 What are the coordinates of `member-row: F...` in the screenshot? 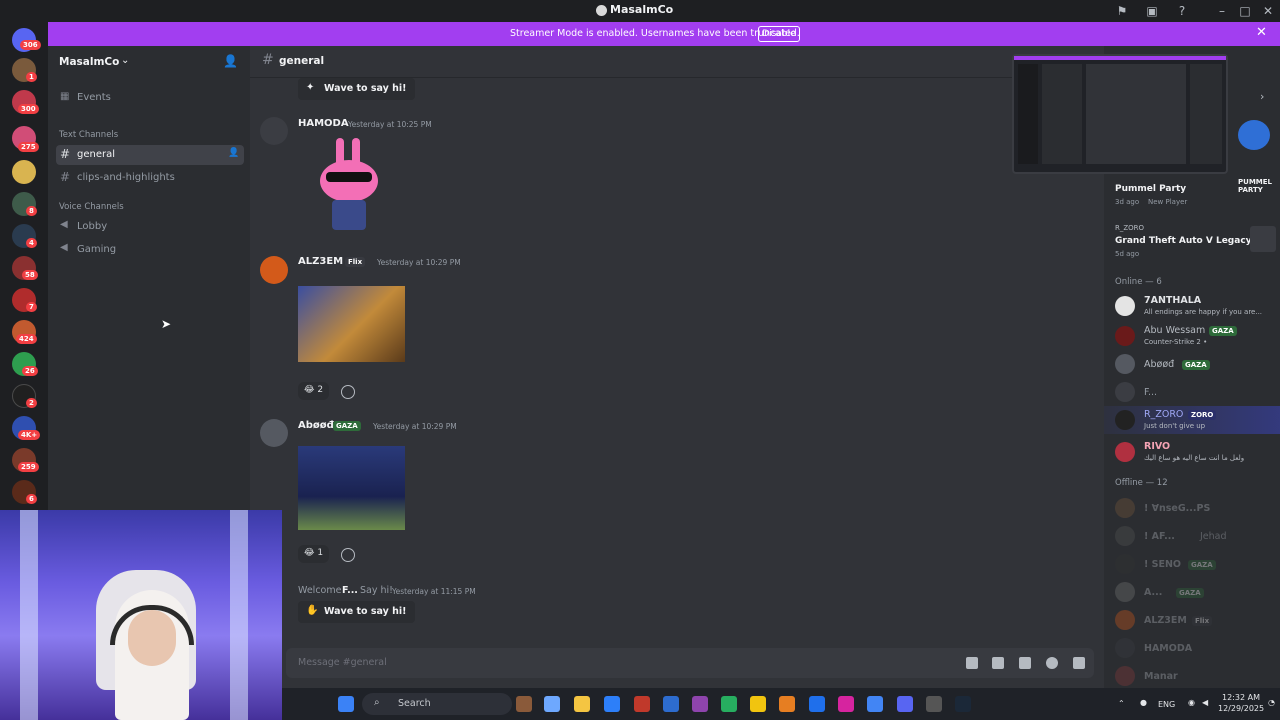 It's located at (1192, 392).